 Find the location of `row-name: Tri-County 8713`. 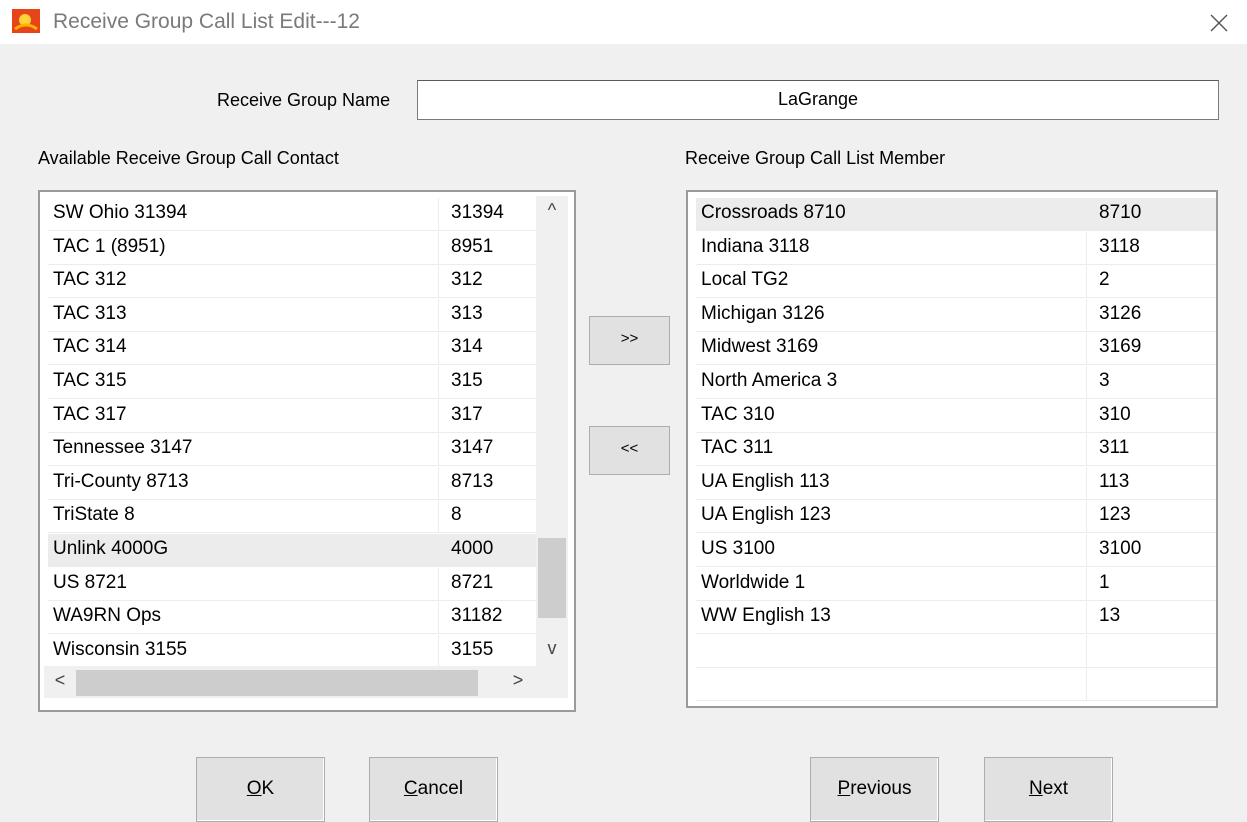

row-name: Tri-County 8713 is located at coordinates (121, 481).